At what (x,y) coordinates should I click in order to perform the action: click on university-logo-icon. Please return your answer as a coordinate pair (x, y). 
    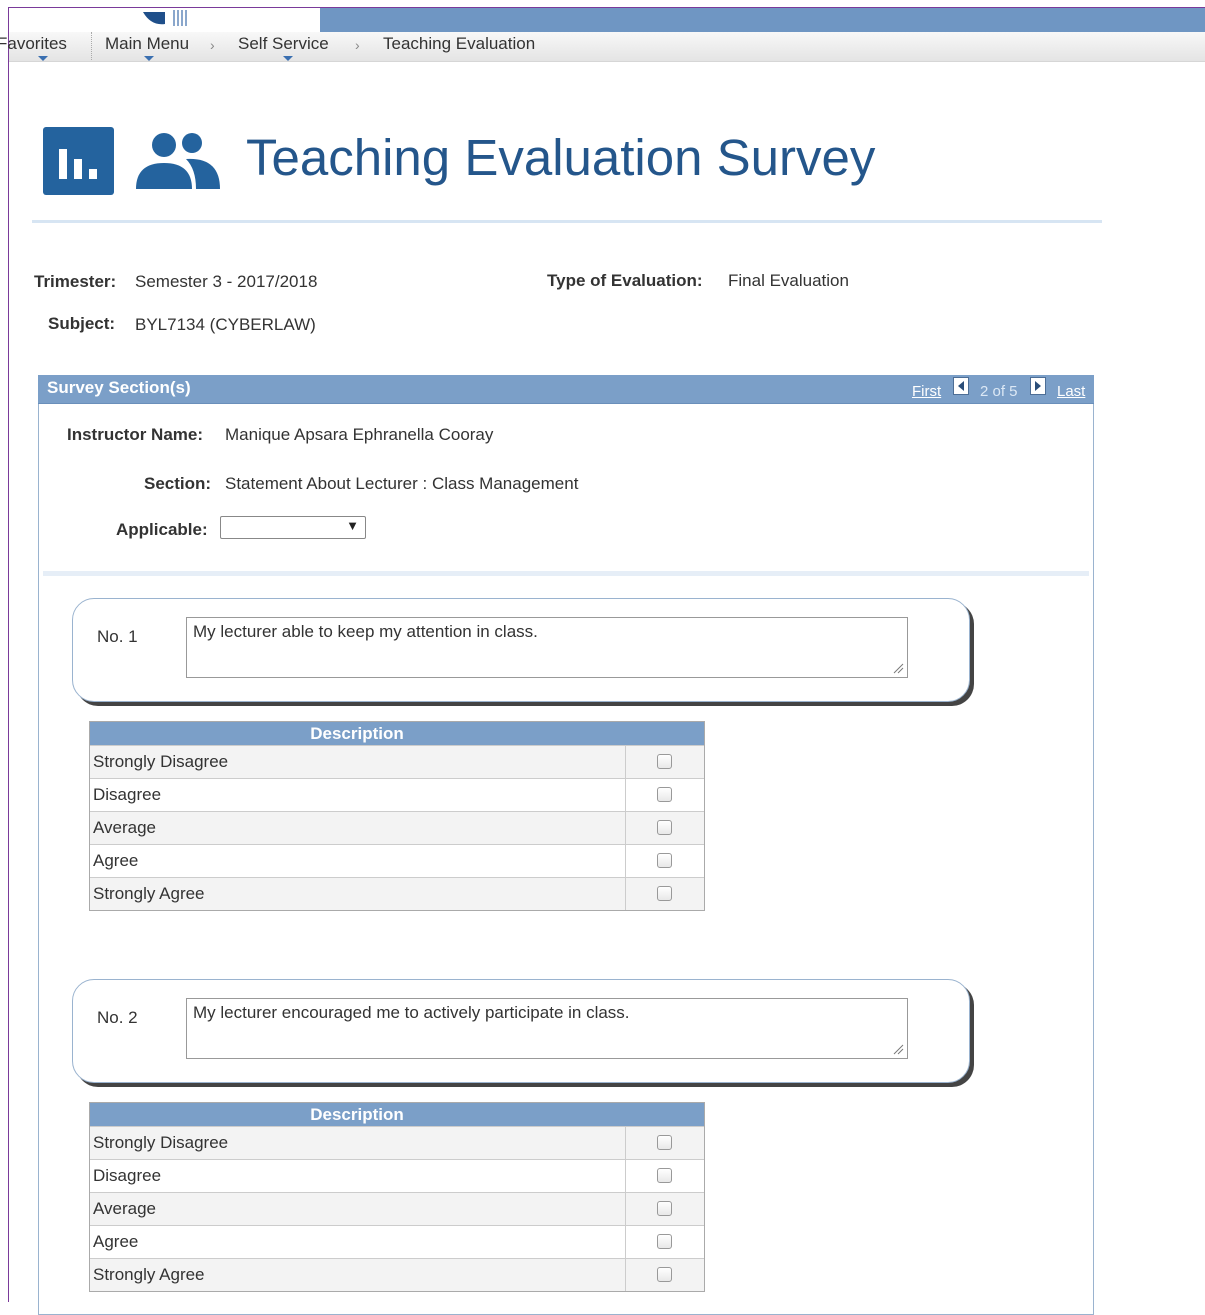
    Looking at the image, I should click on (154, 18).